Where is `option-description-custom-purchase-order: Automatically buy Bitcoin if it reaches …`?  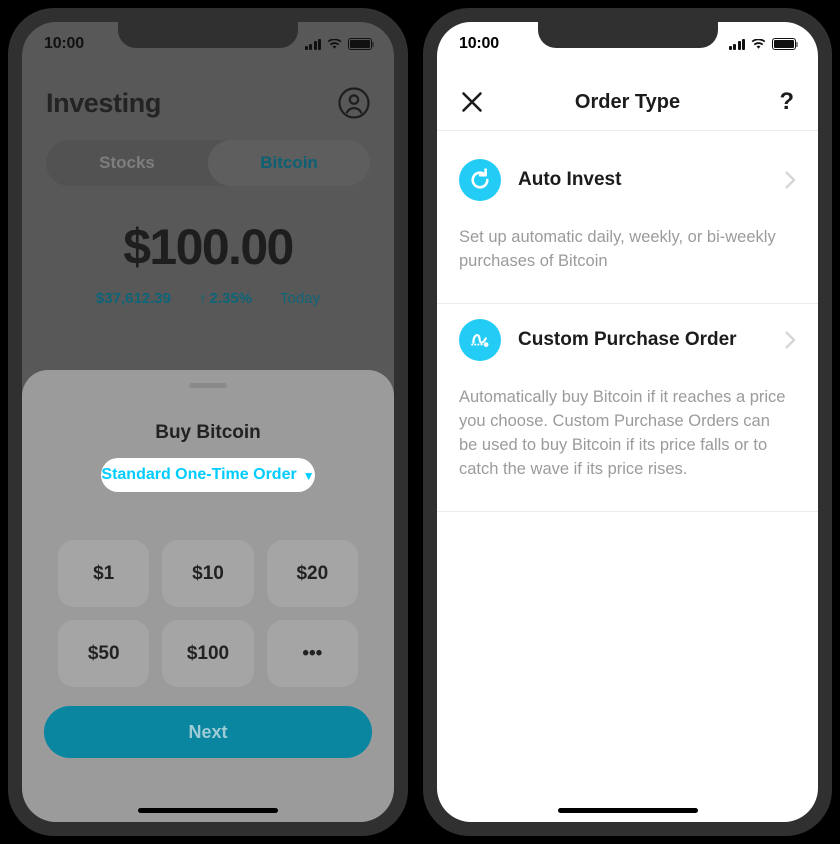 option-description-custom-purchase-order: Automatically buy Bitcoin if it reaches … is located at coordinates (622, 433).